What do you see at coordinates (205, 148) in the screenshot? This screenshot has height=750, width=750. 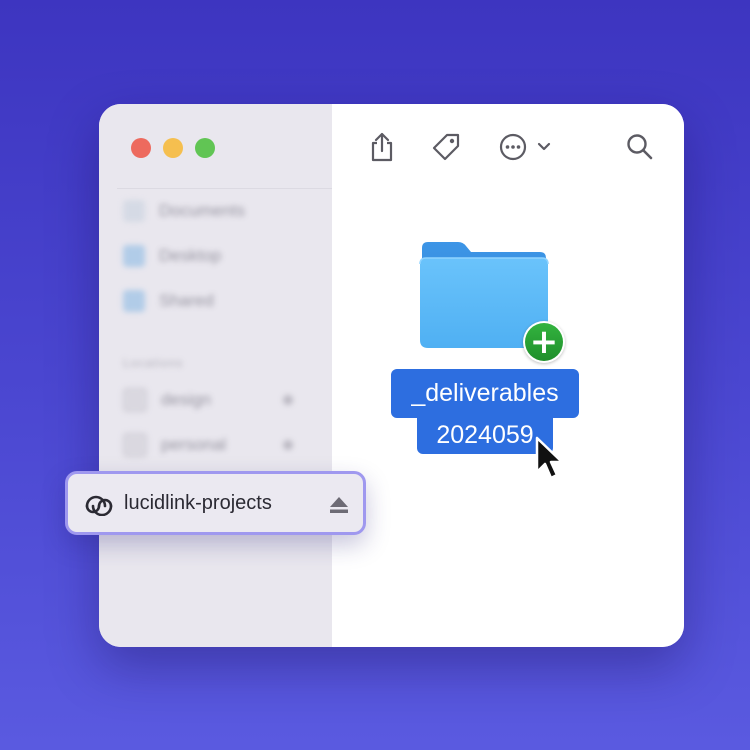 I see `zoom-window-button` at bounding box center [205, 148].